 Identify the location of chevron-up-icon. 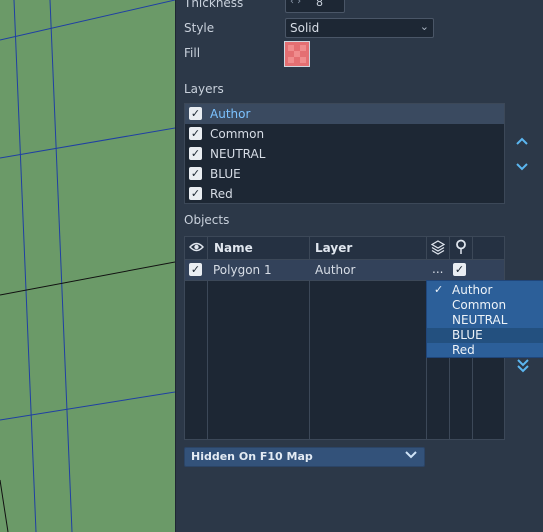
(522, 141).